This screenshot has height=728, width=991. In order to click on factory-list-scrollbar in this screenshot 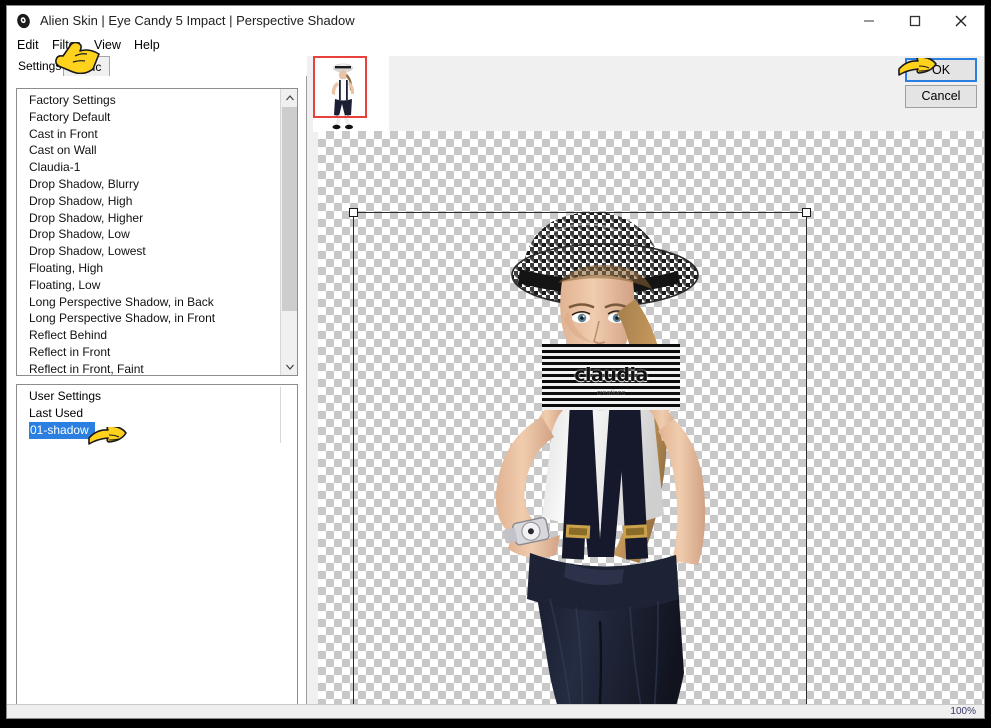, I will do `click(288, 232)`.